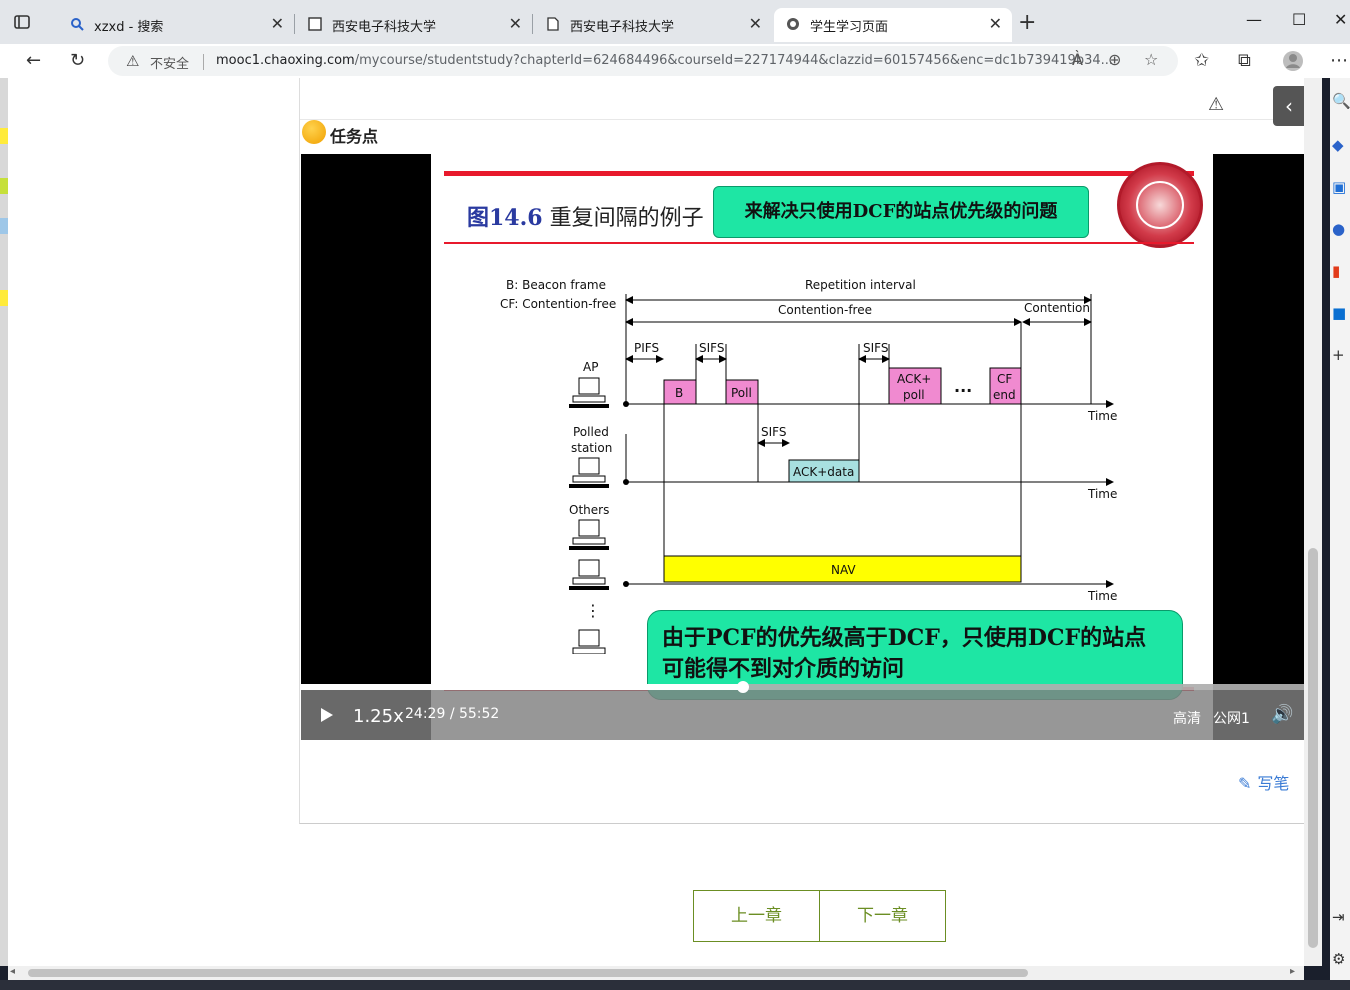 This screenshot has height=990, width=1350. I want to click on read-aloud-icon: À, so click(1077, 59).